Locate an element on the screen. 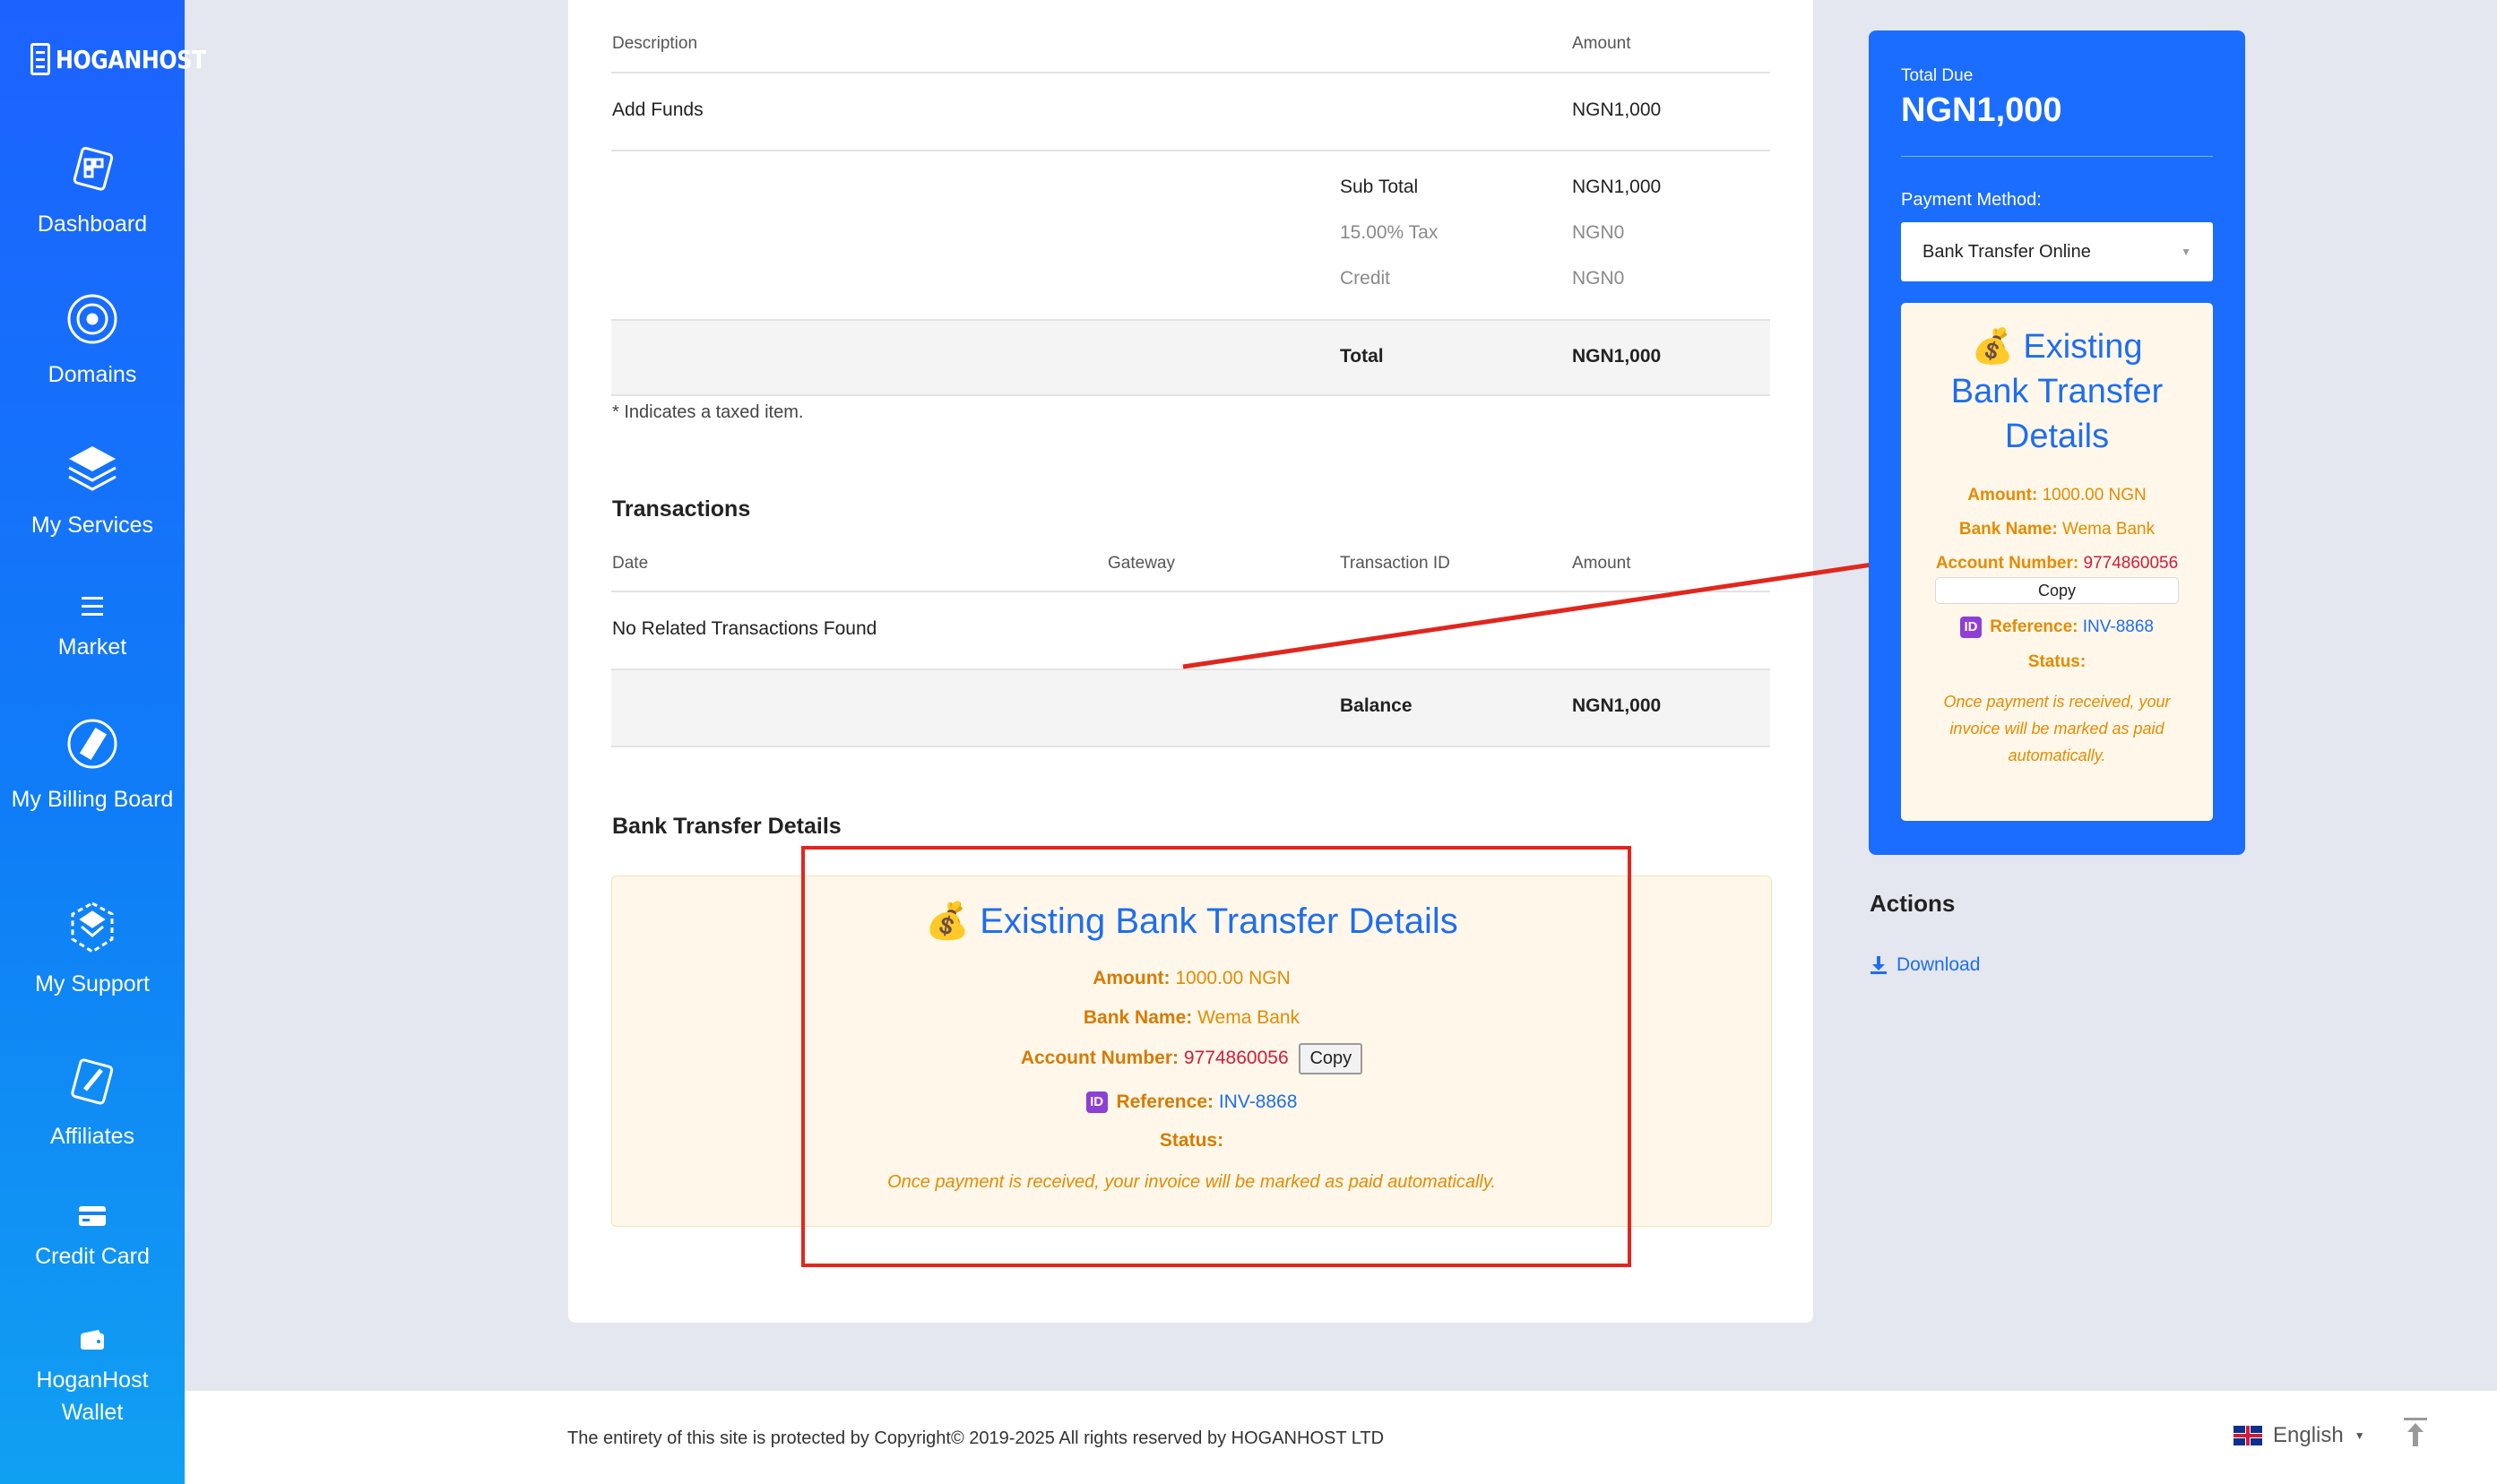  summary-copy-button: Copy is located at coordinates (2057, 590).